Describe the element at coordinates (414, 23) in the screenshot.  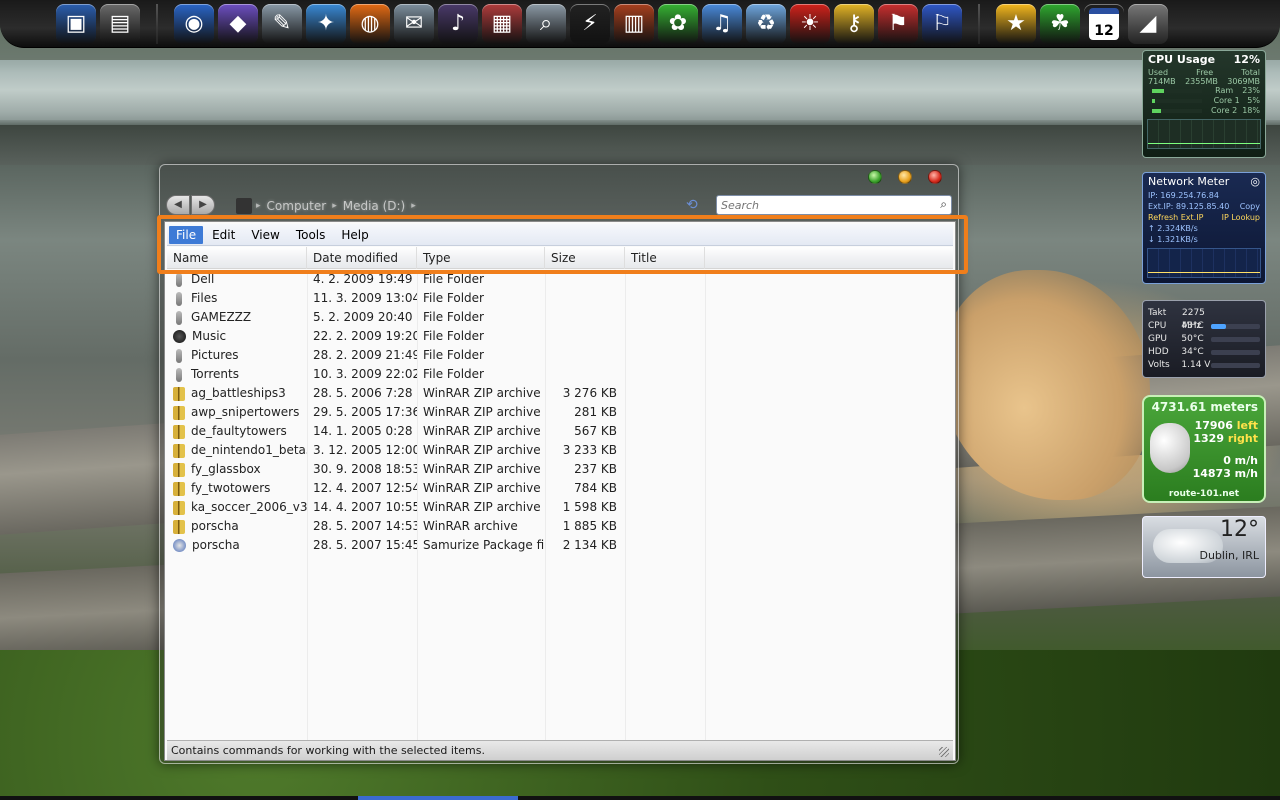
I see `mail-icon: ✉` at that location.